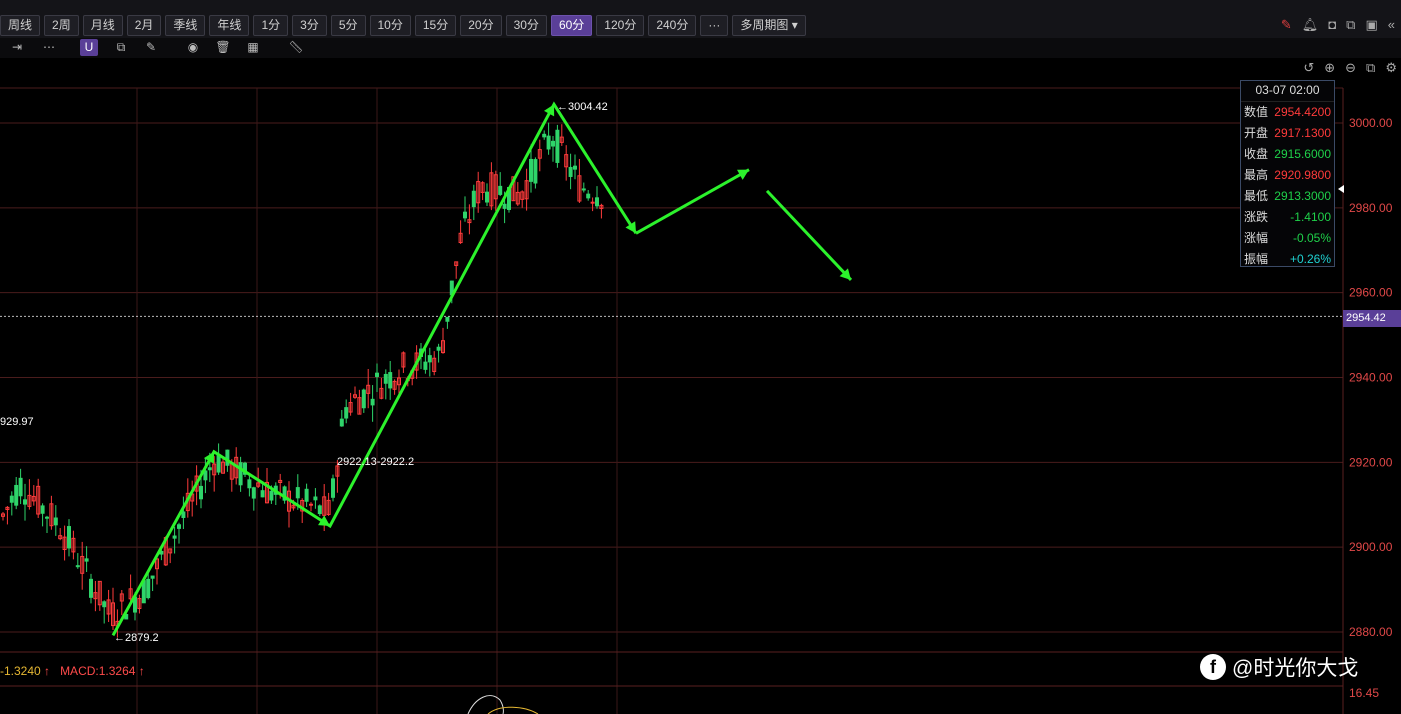 The image size is (1401, 714). Describe the element at coordinates (72, 671) in the screenshot. I see `macd-legend: -1.3240 ↑ MACD:1.3264 ↑` at that location.